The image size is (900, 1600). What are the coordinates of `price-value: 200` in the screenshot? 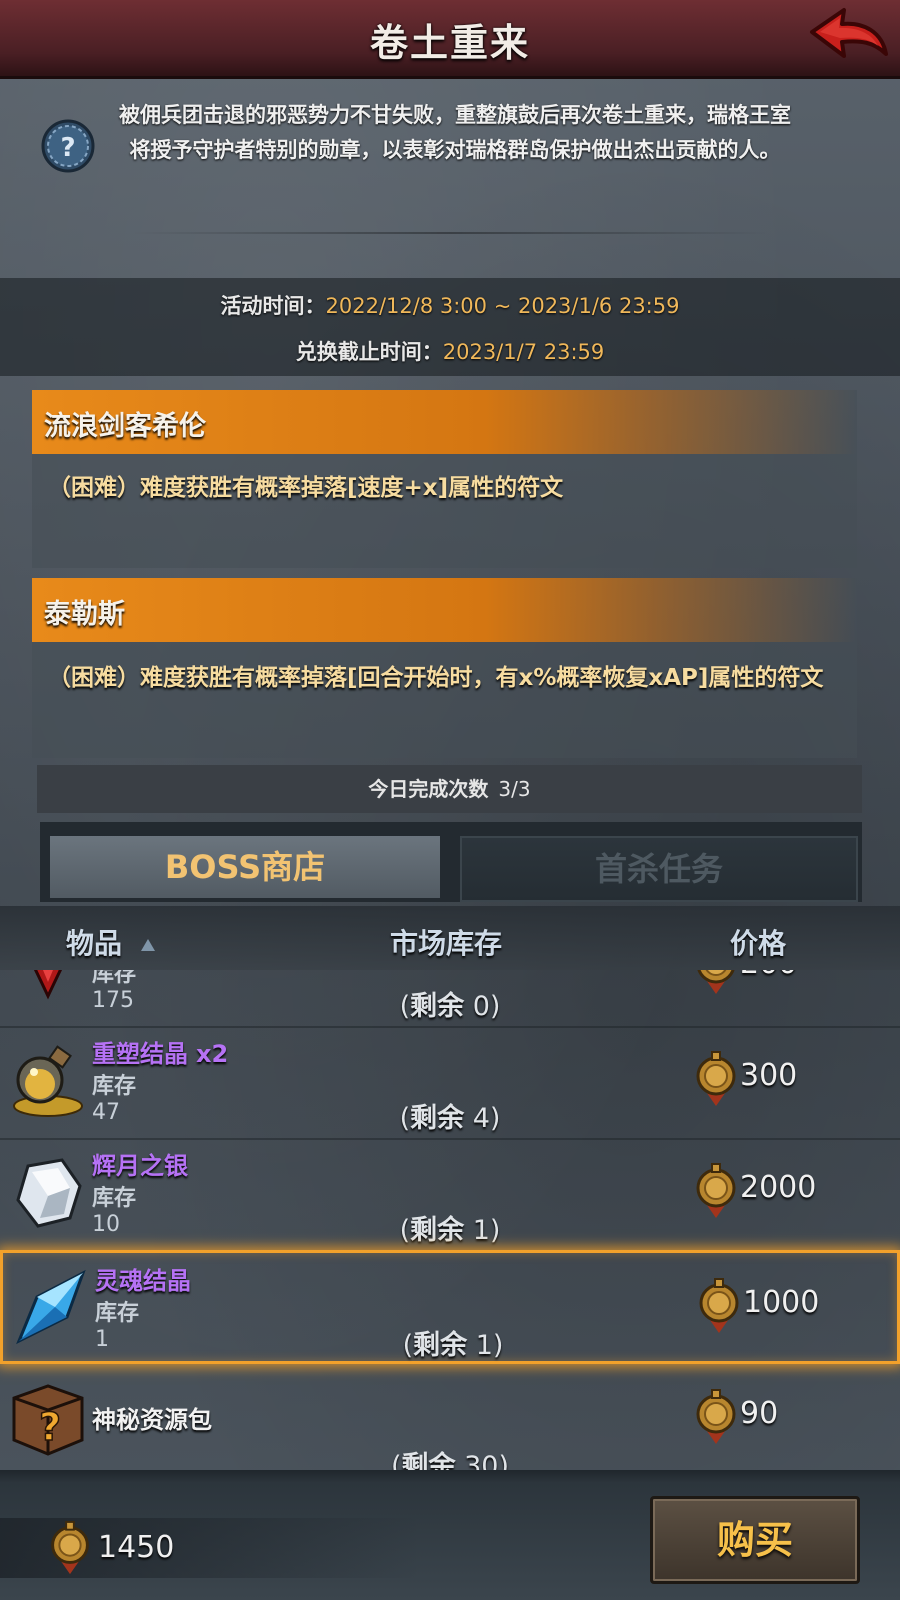 It's located at (768, 975).